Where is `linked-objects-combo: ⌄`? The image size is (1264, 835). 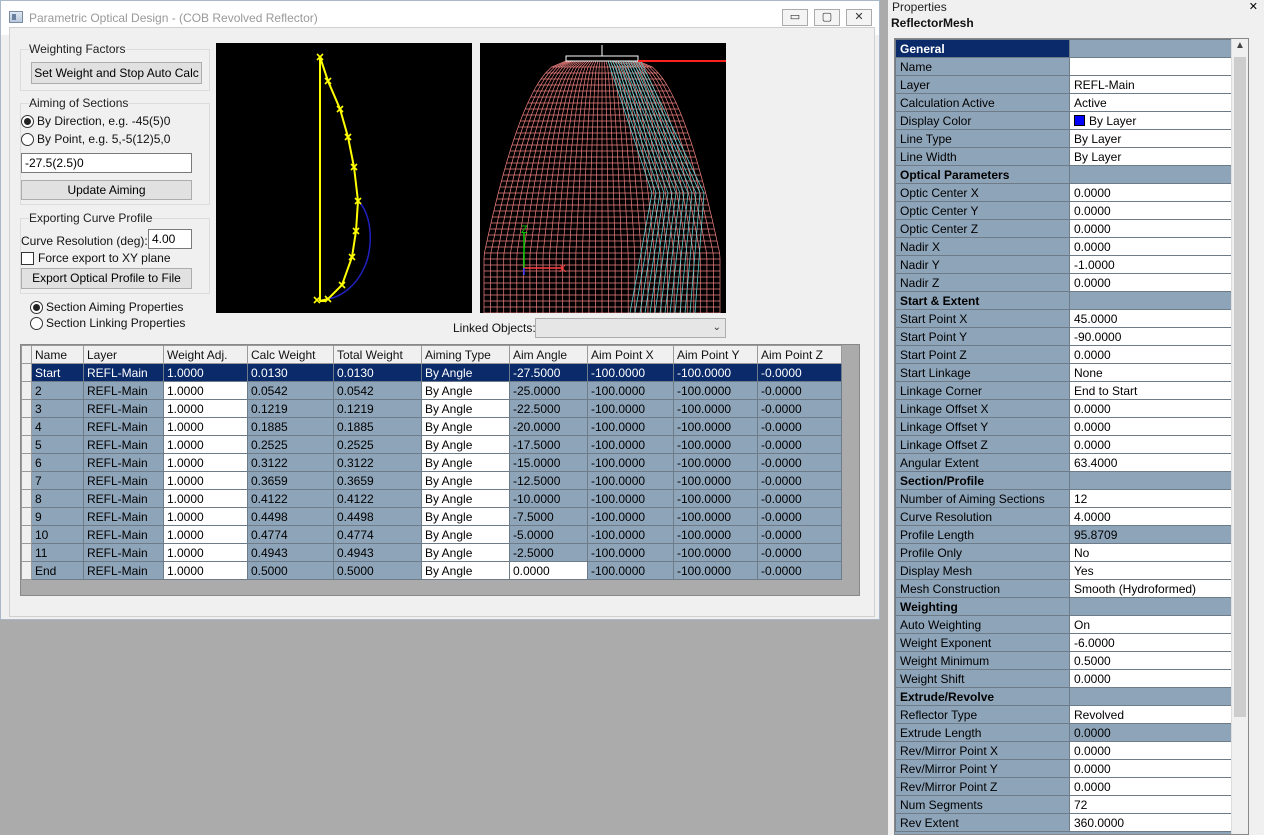 linked-objects-combo: ⌄ is located at coordinates (630, 328).